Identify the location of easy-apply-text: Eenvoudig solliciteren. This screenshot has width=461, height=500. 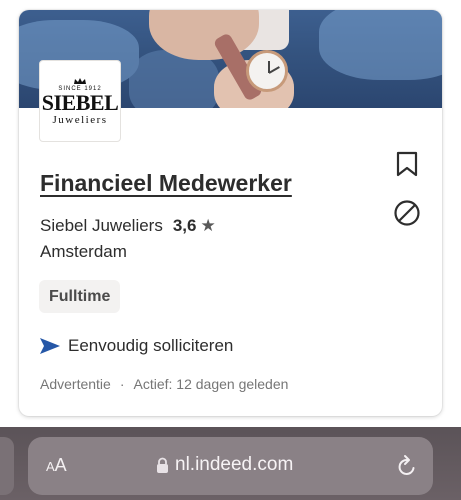
(151, 345).